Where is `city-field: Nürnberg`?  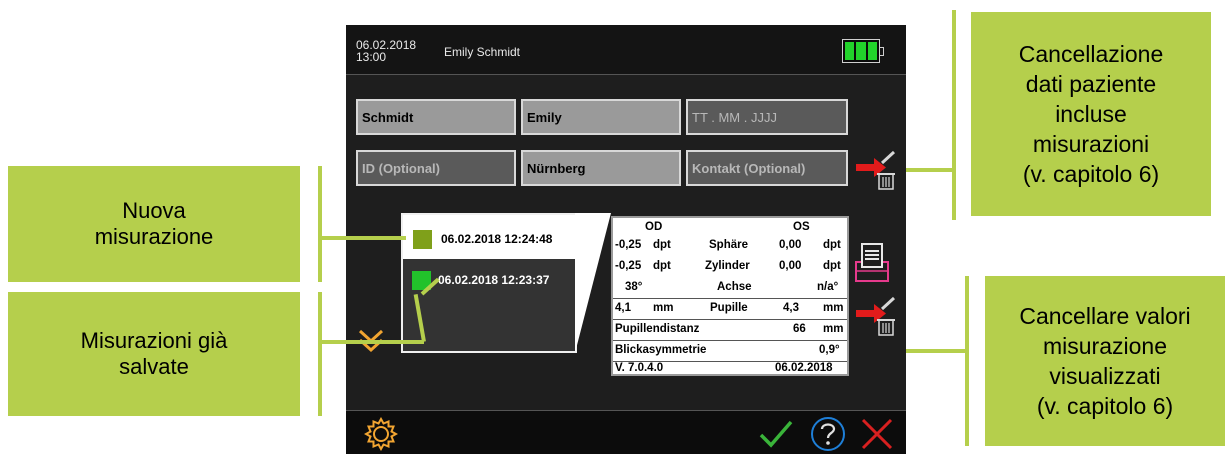 city-field: Nürnberg is located at coordinates (601, 168).